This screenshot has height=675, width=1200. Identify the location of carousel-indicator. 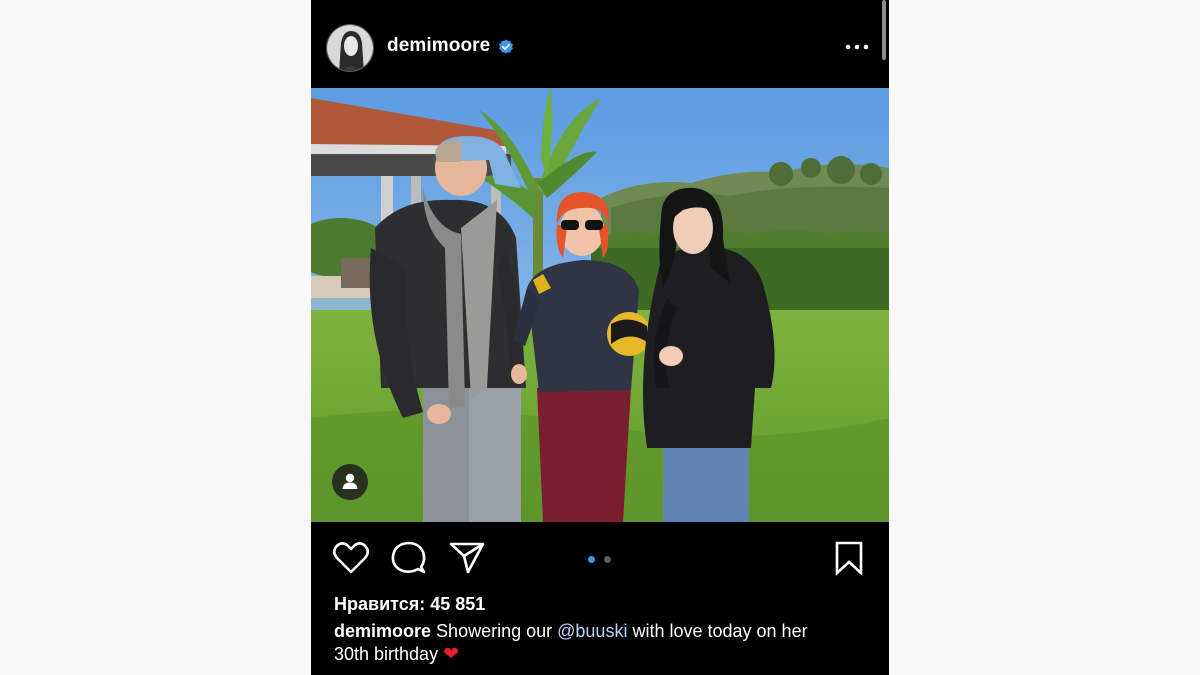
(602, 559).